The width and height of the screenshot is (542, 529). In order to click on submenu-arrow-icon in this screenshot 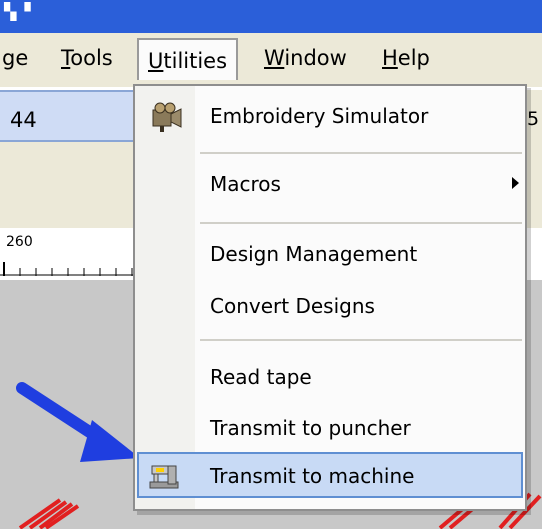, I will do `click(515, 183)`.